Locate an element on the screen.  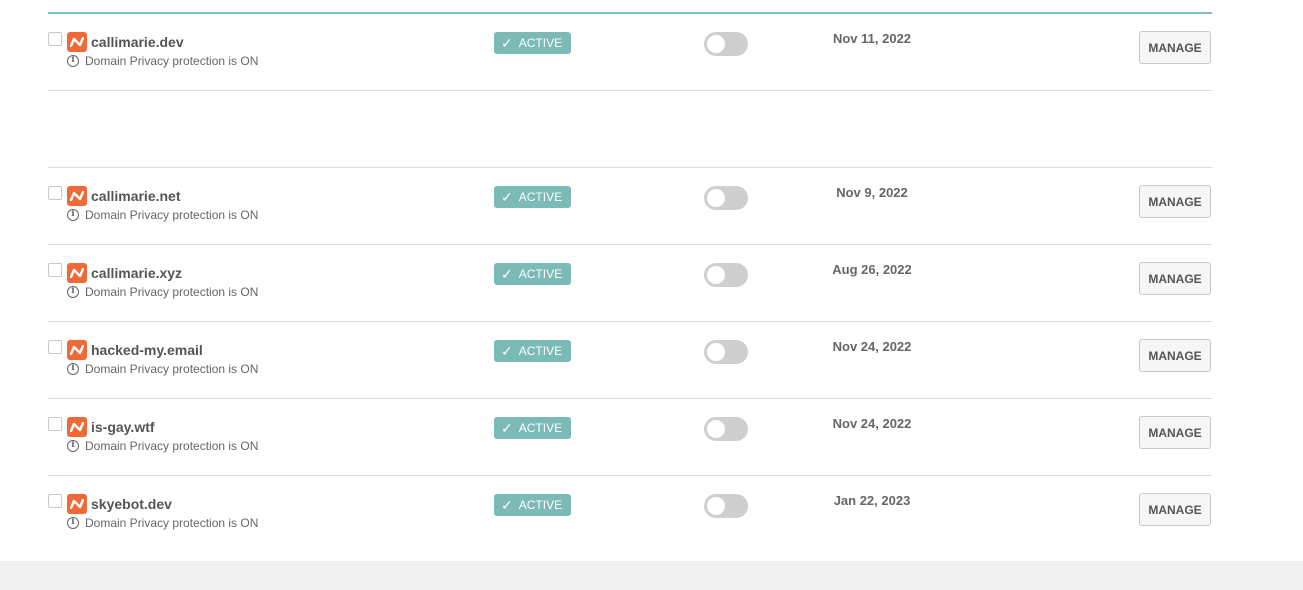
domain-name-link: hacked-my.email is located at coordinates (147, 350).